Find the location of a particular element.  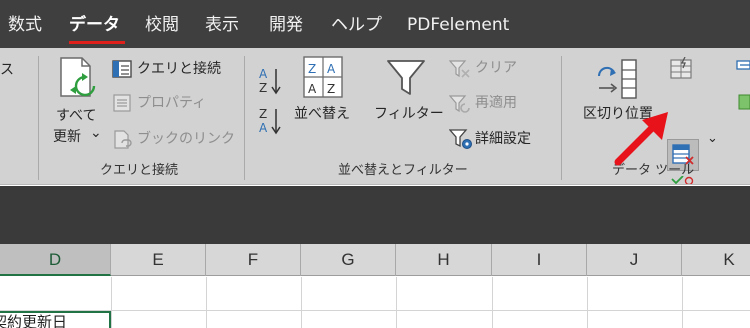

column-header-k: K is located at coordinates (716, 260).